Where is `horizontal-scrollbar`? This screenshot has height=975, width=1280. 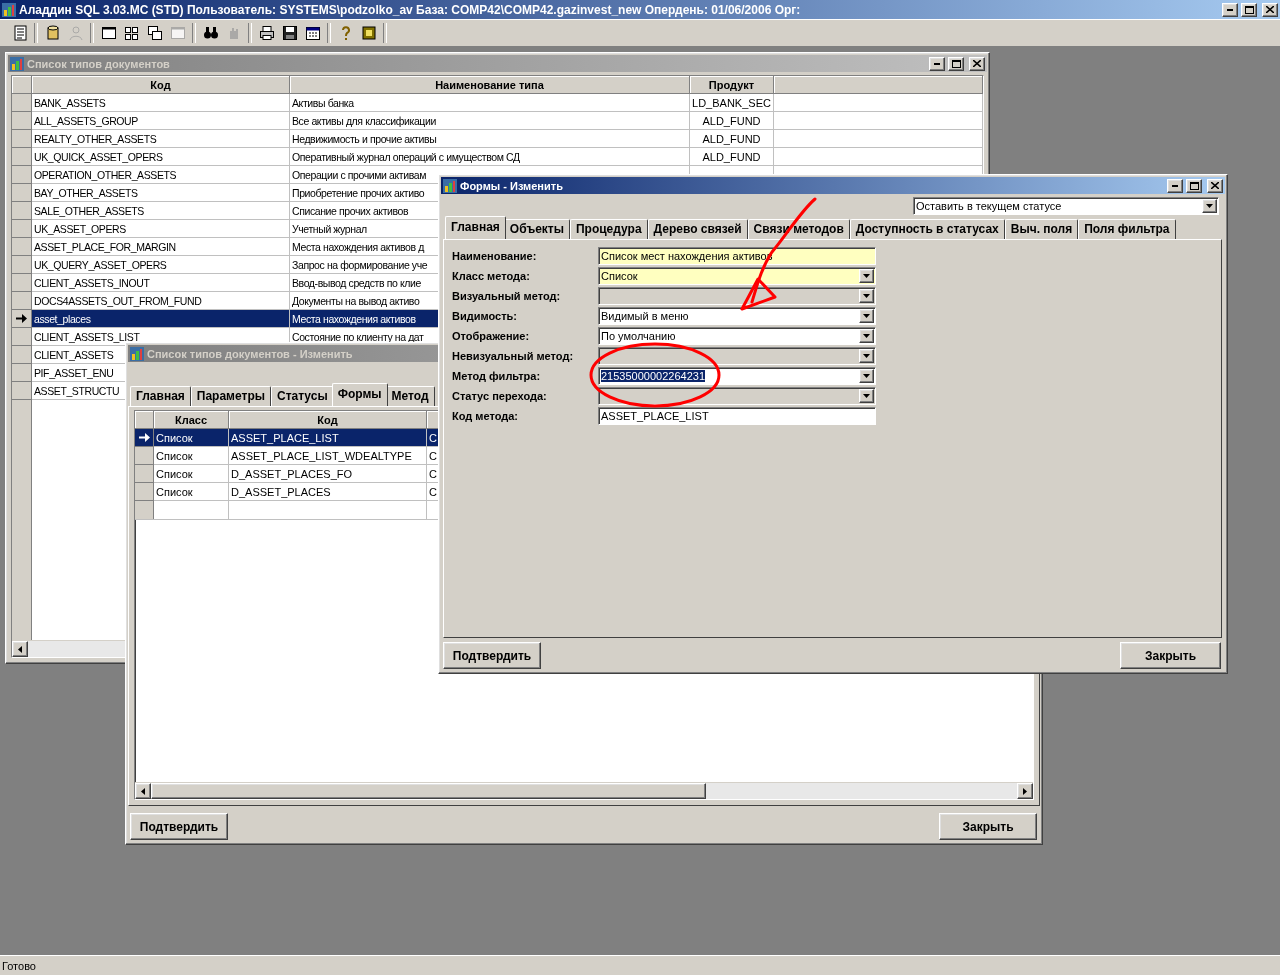
horizontal-scrollbar is located at coordinates (584, 790).